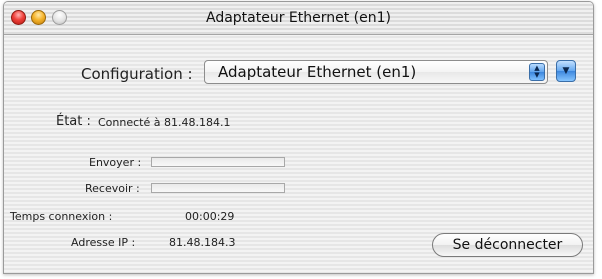 This screenshot has width=602, height=279. Describe the element at coordinates (112, 188) in the screenshot. I see `receive-label: Recevoir :` at that location.